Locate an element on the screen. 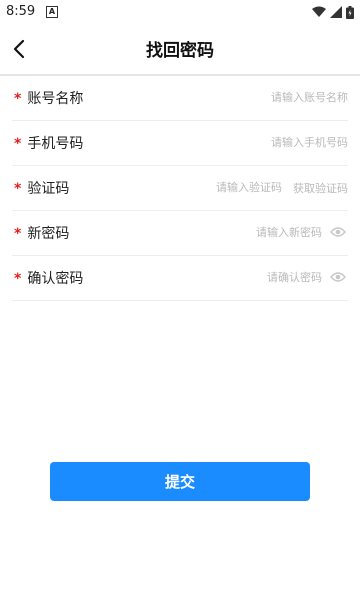  code-label-text: 验证码 is located at coordinates (48, 189).